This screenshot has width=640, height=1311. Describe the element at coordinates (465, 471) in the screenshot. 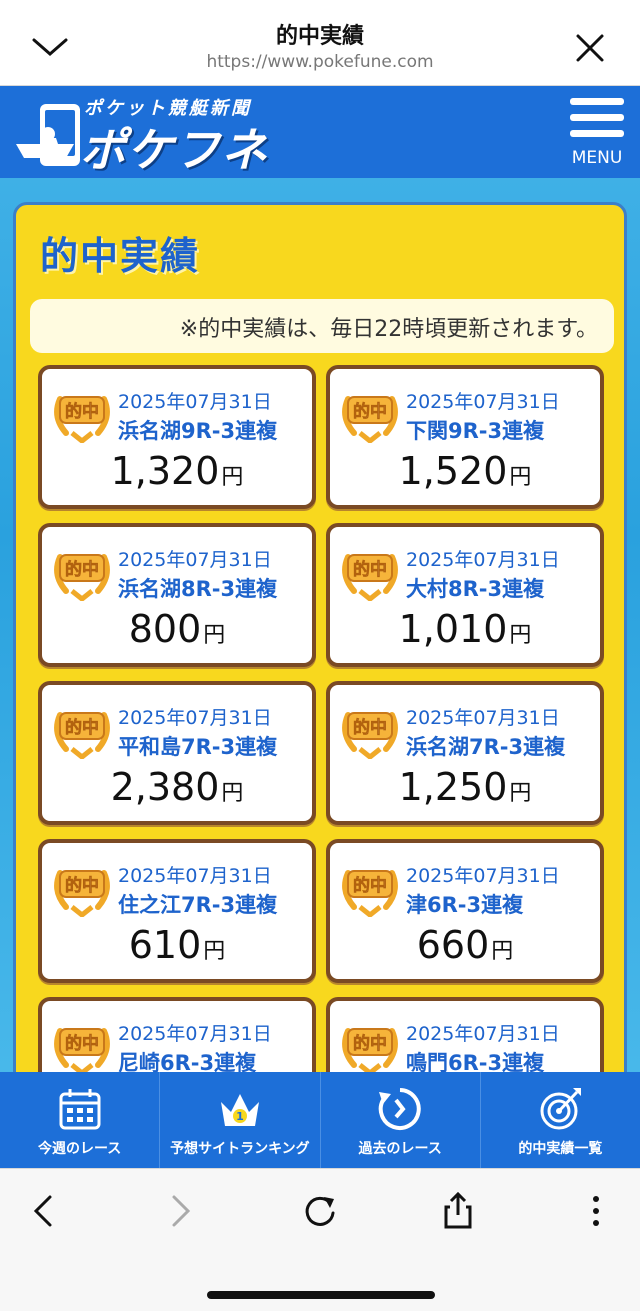

I see `result-amount: 1,520円` at that location.